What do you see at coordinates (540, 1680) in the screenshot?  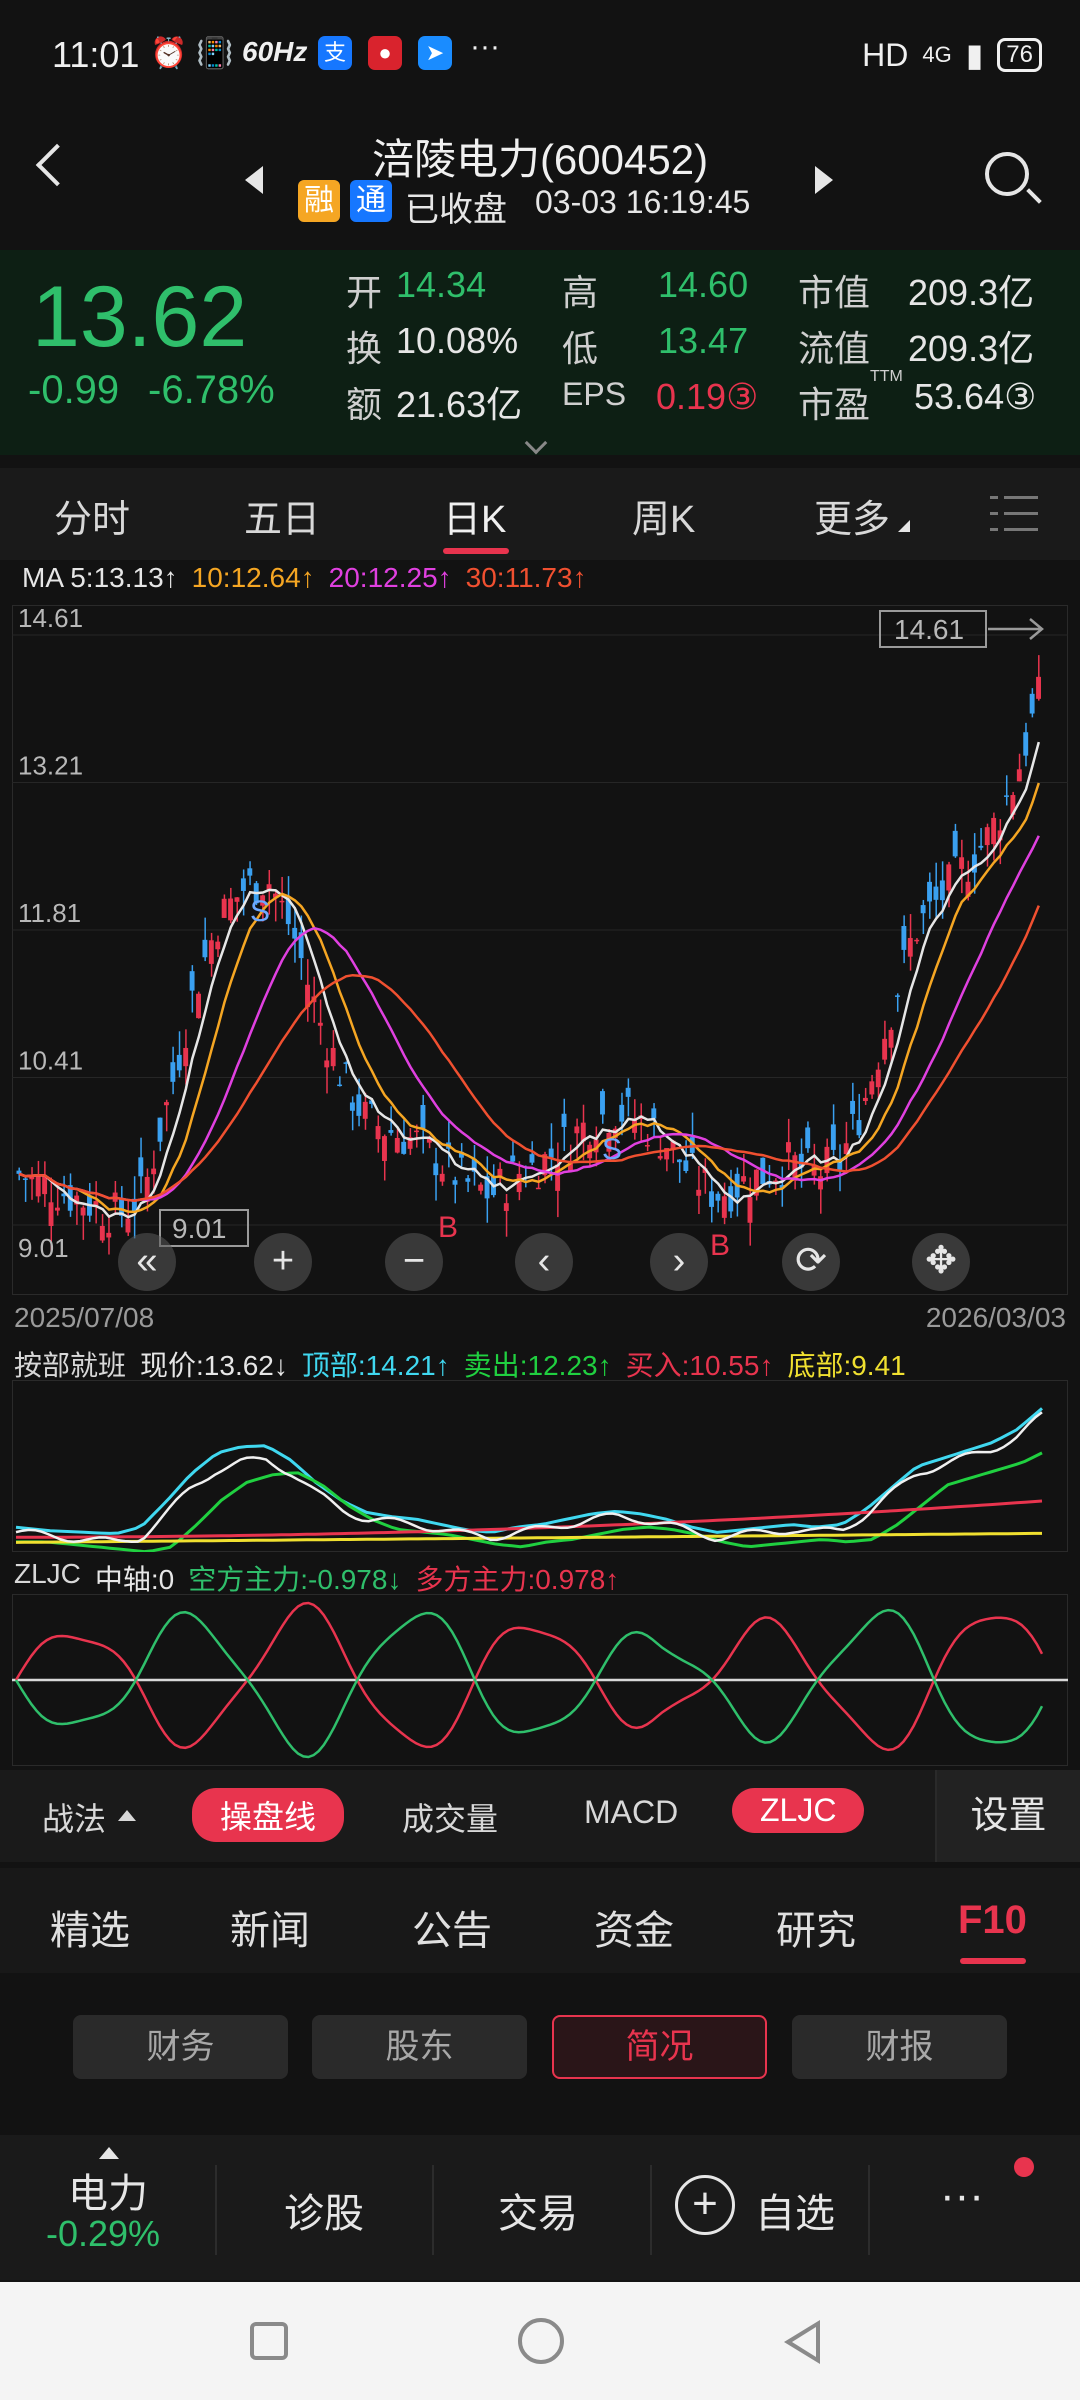 I see `indicator2-chart` at bounding box center [540, 1680].